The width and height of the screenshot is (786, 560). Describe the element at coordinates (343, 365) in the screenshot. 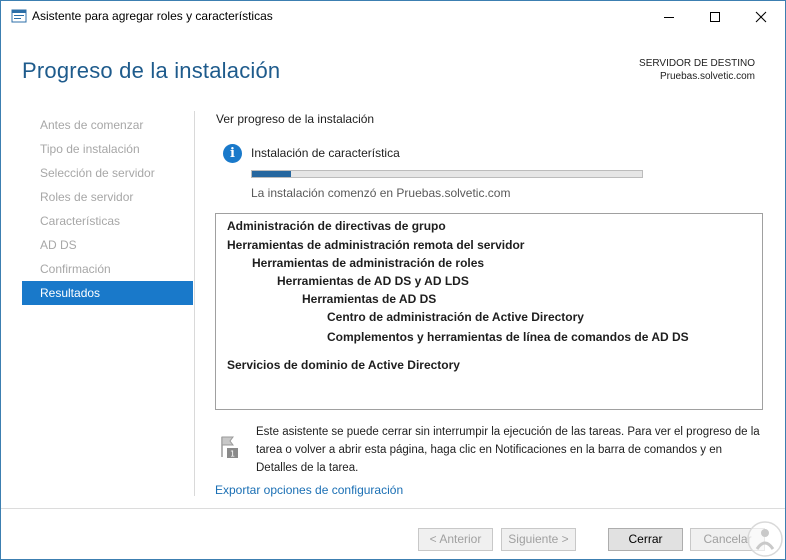

I see `result-item: Servicios de dominio de Active Directory` at that location.